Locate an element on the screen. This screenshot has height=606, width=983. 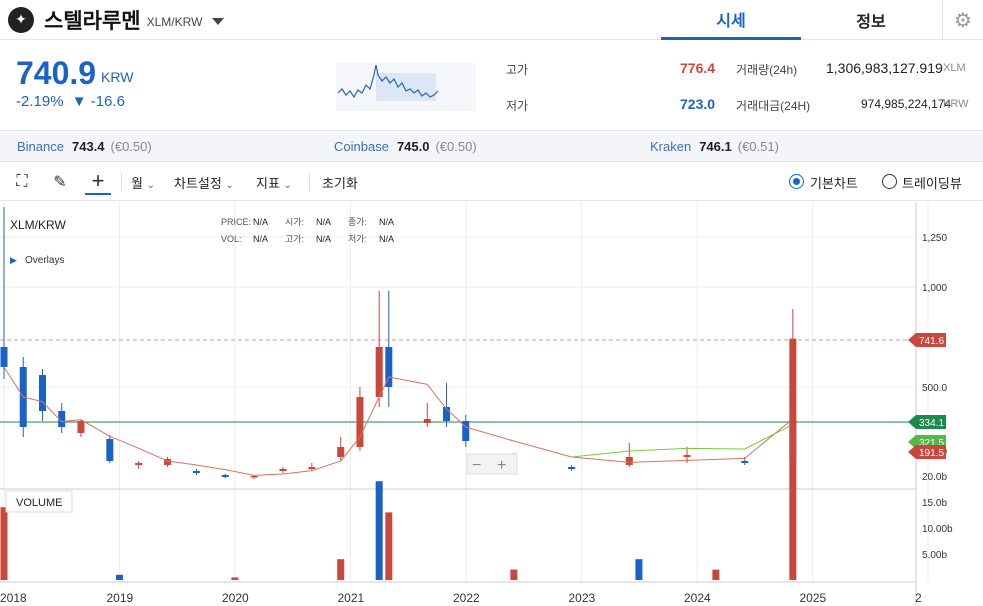
price-tag-label: 334.1 is located at coordinates (931, 423).